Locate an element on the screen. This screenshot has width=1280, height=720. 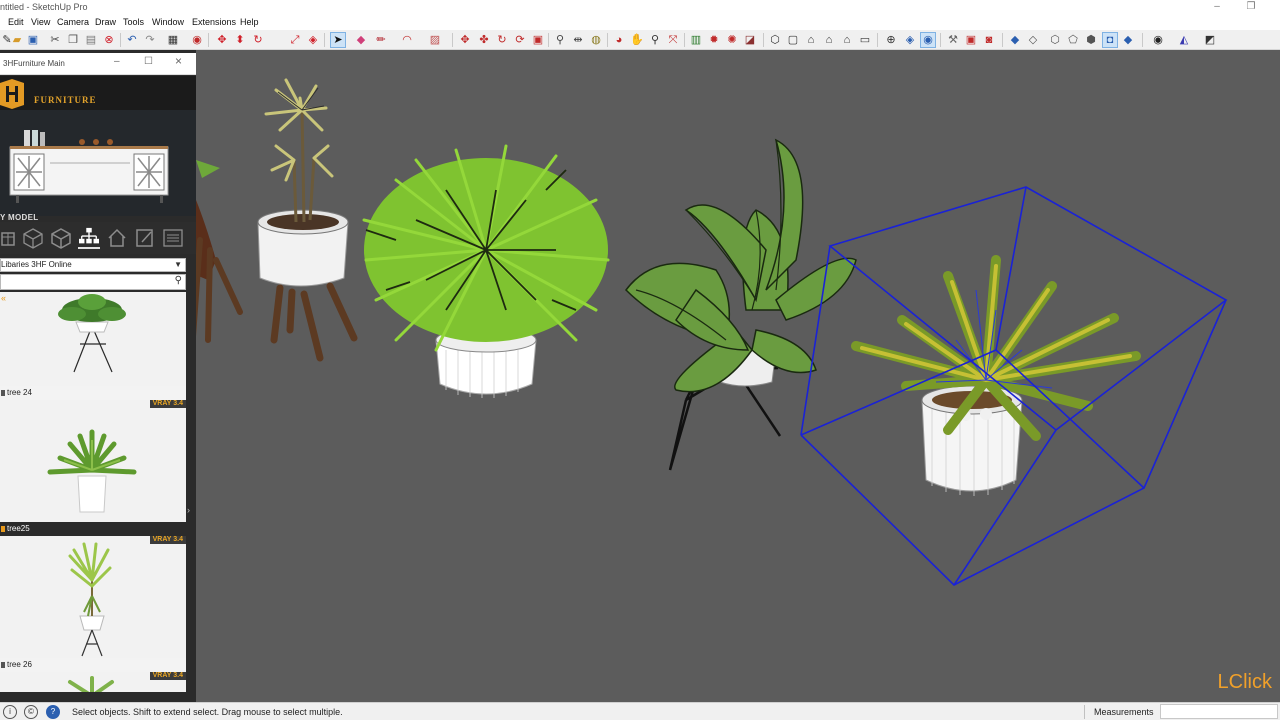
plant-stand-left-partial is located at coordinates (219, 255).